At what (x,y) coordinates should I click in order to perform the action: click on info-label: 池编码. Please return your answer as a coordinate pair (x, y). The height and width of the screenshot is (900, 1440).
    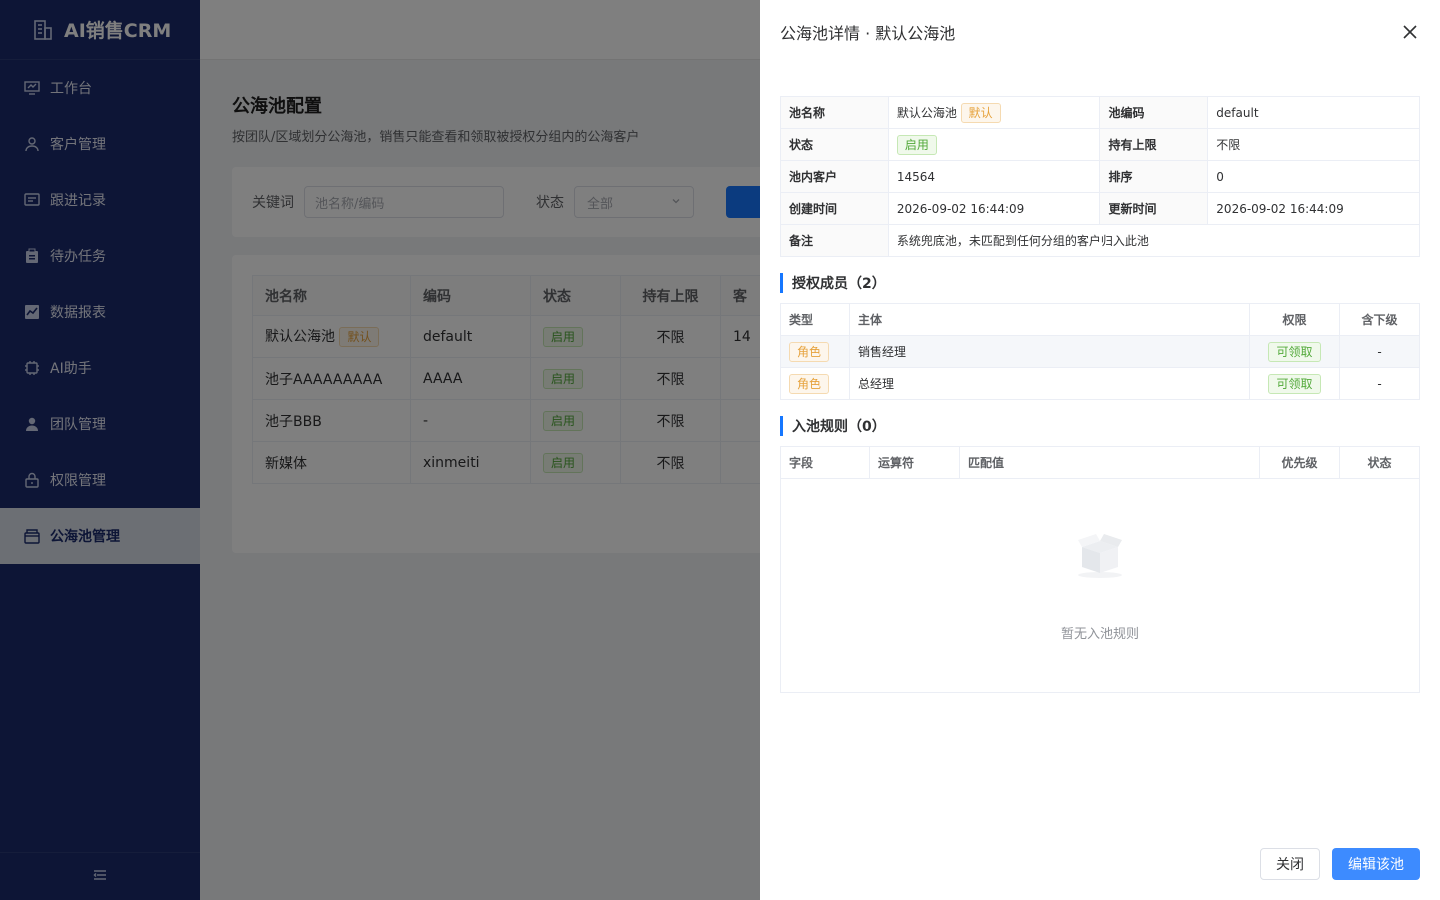
    Looking at the image, I should click on (1154, 112).